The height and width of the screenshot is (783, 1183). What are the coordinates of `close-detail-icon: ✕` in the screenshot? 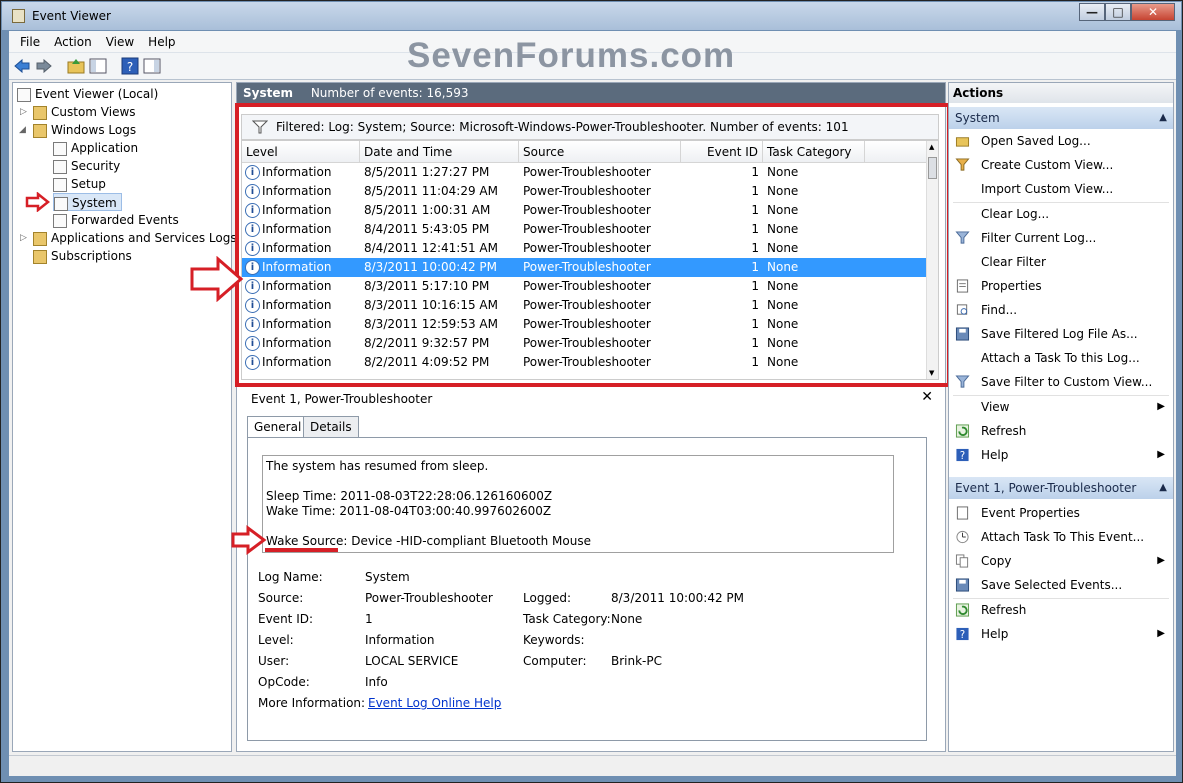 It's located at (927, 397).